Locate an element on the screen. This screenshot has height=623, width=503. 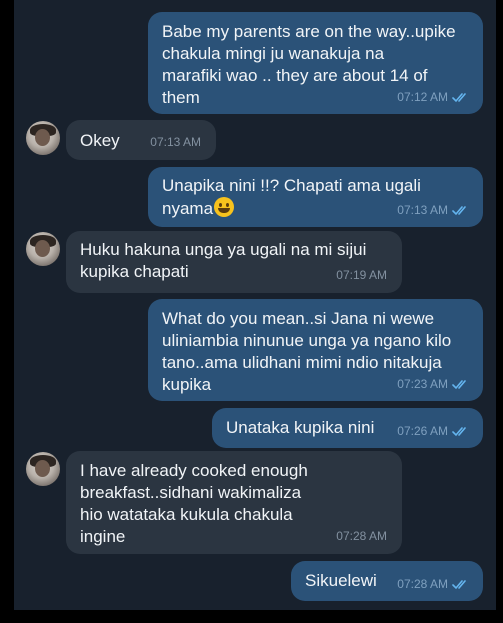
message-time: 07:26 AM is located at coordinates (422, 431).